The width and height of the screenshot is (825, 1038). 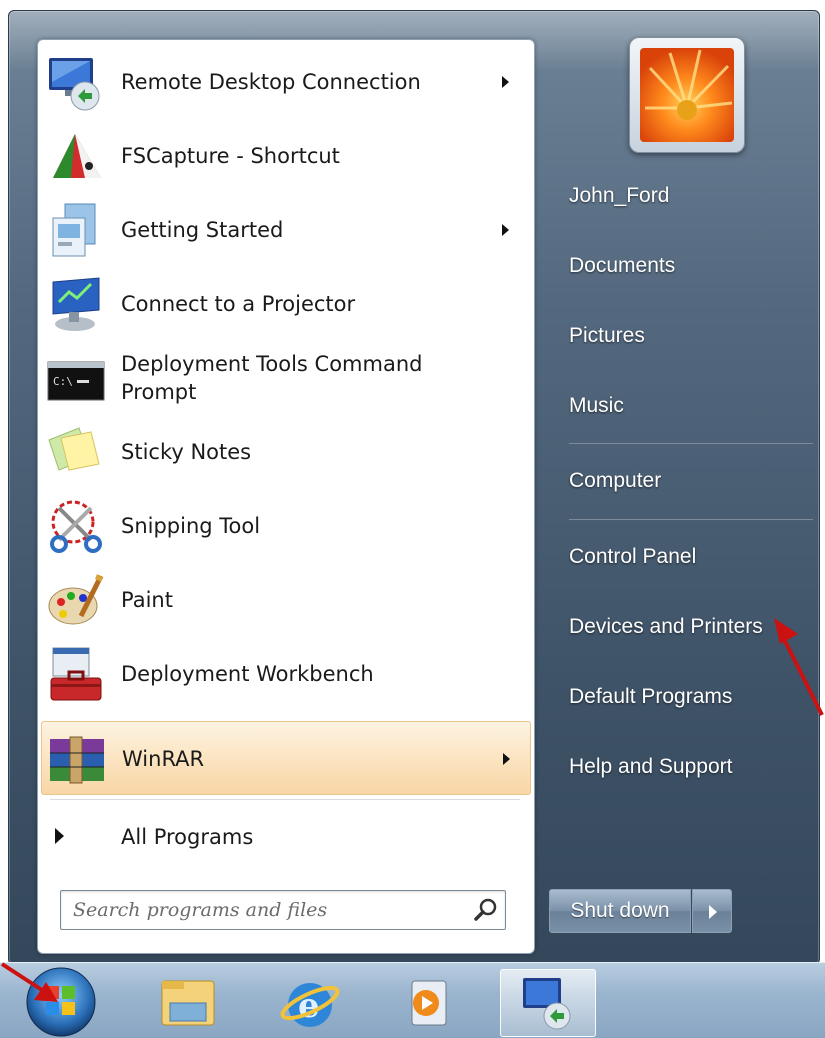 I want to click on control-panel-link: Control Panel, so click(x=689, y=557).